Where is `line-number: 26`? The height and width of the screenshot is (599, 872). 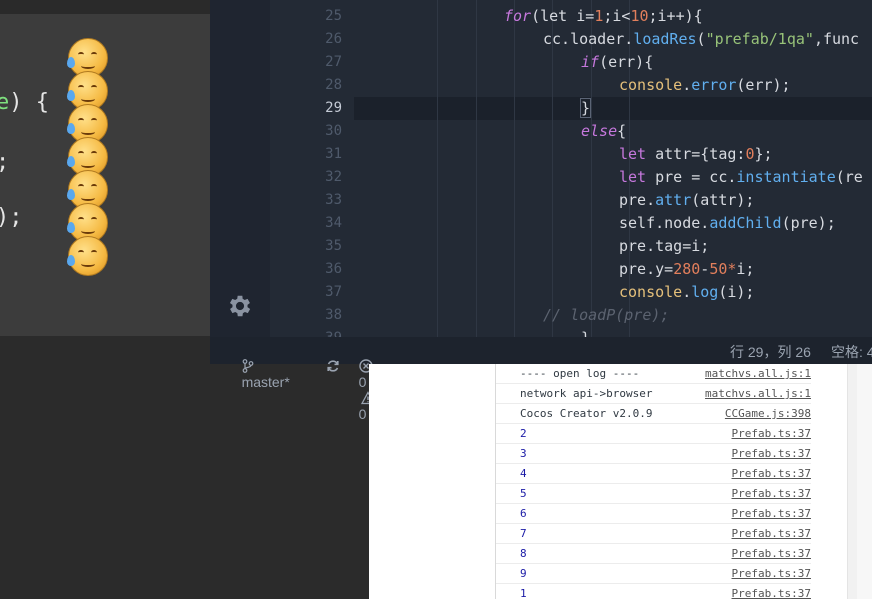 line-number: 26 is located at coordinates (333, 39).